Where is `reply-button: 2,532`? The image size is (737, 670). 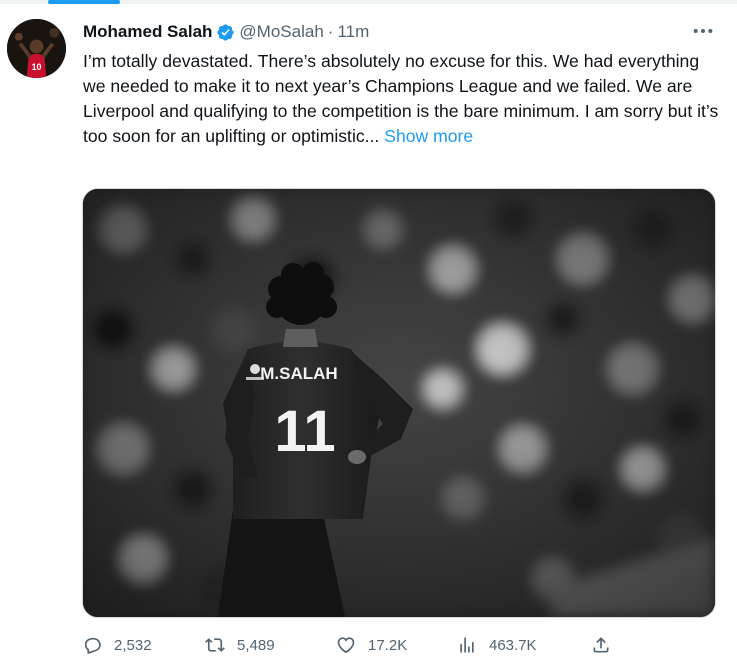 reply-button: 2,532 is located at coordinates (117, 645).